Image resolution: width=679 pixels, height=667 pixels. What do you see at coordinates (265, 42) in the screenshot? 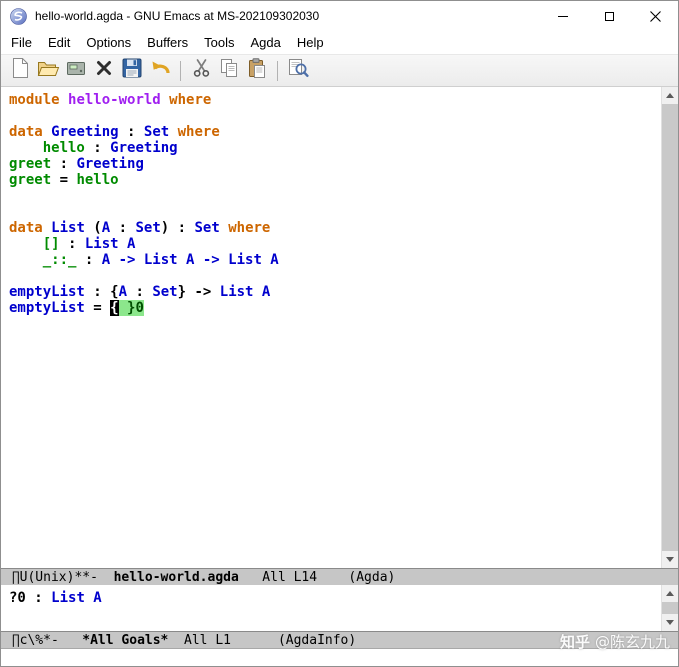
I see `menu-agda: Agda` at bounding box center [265, 42].